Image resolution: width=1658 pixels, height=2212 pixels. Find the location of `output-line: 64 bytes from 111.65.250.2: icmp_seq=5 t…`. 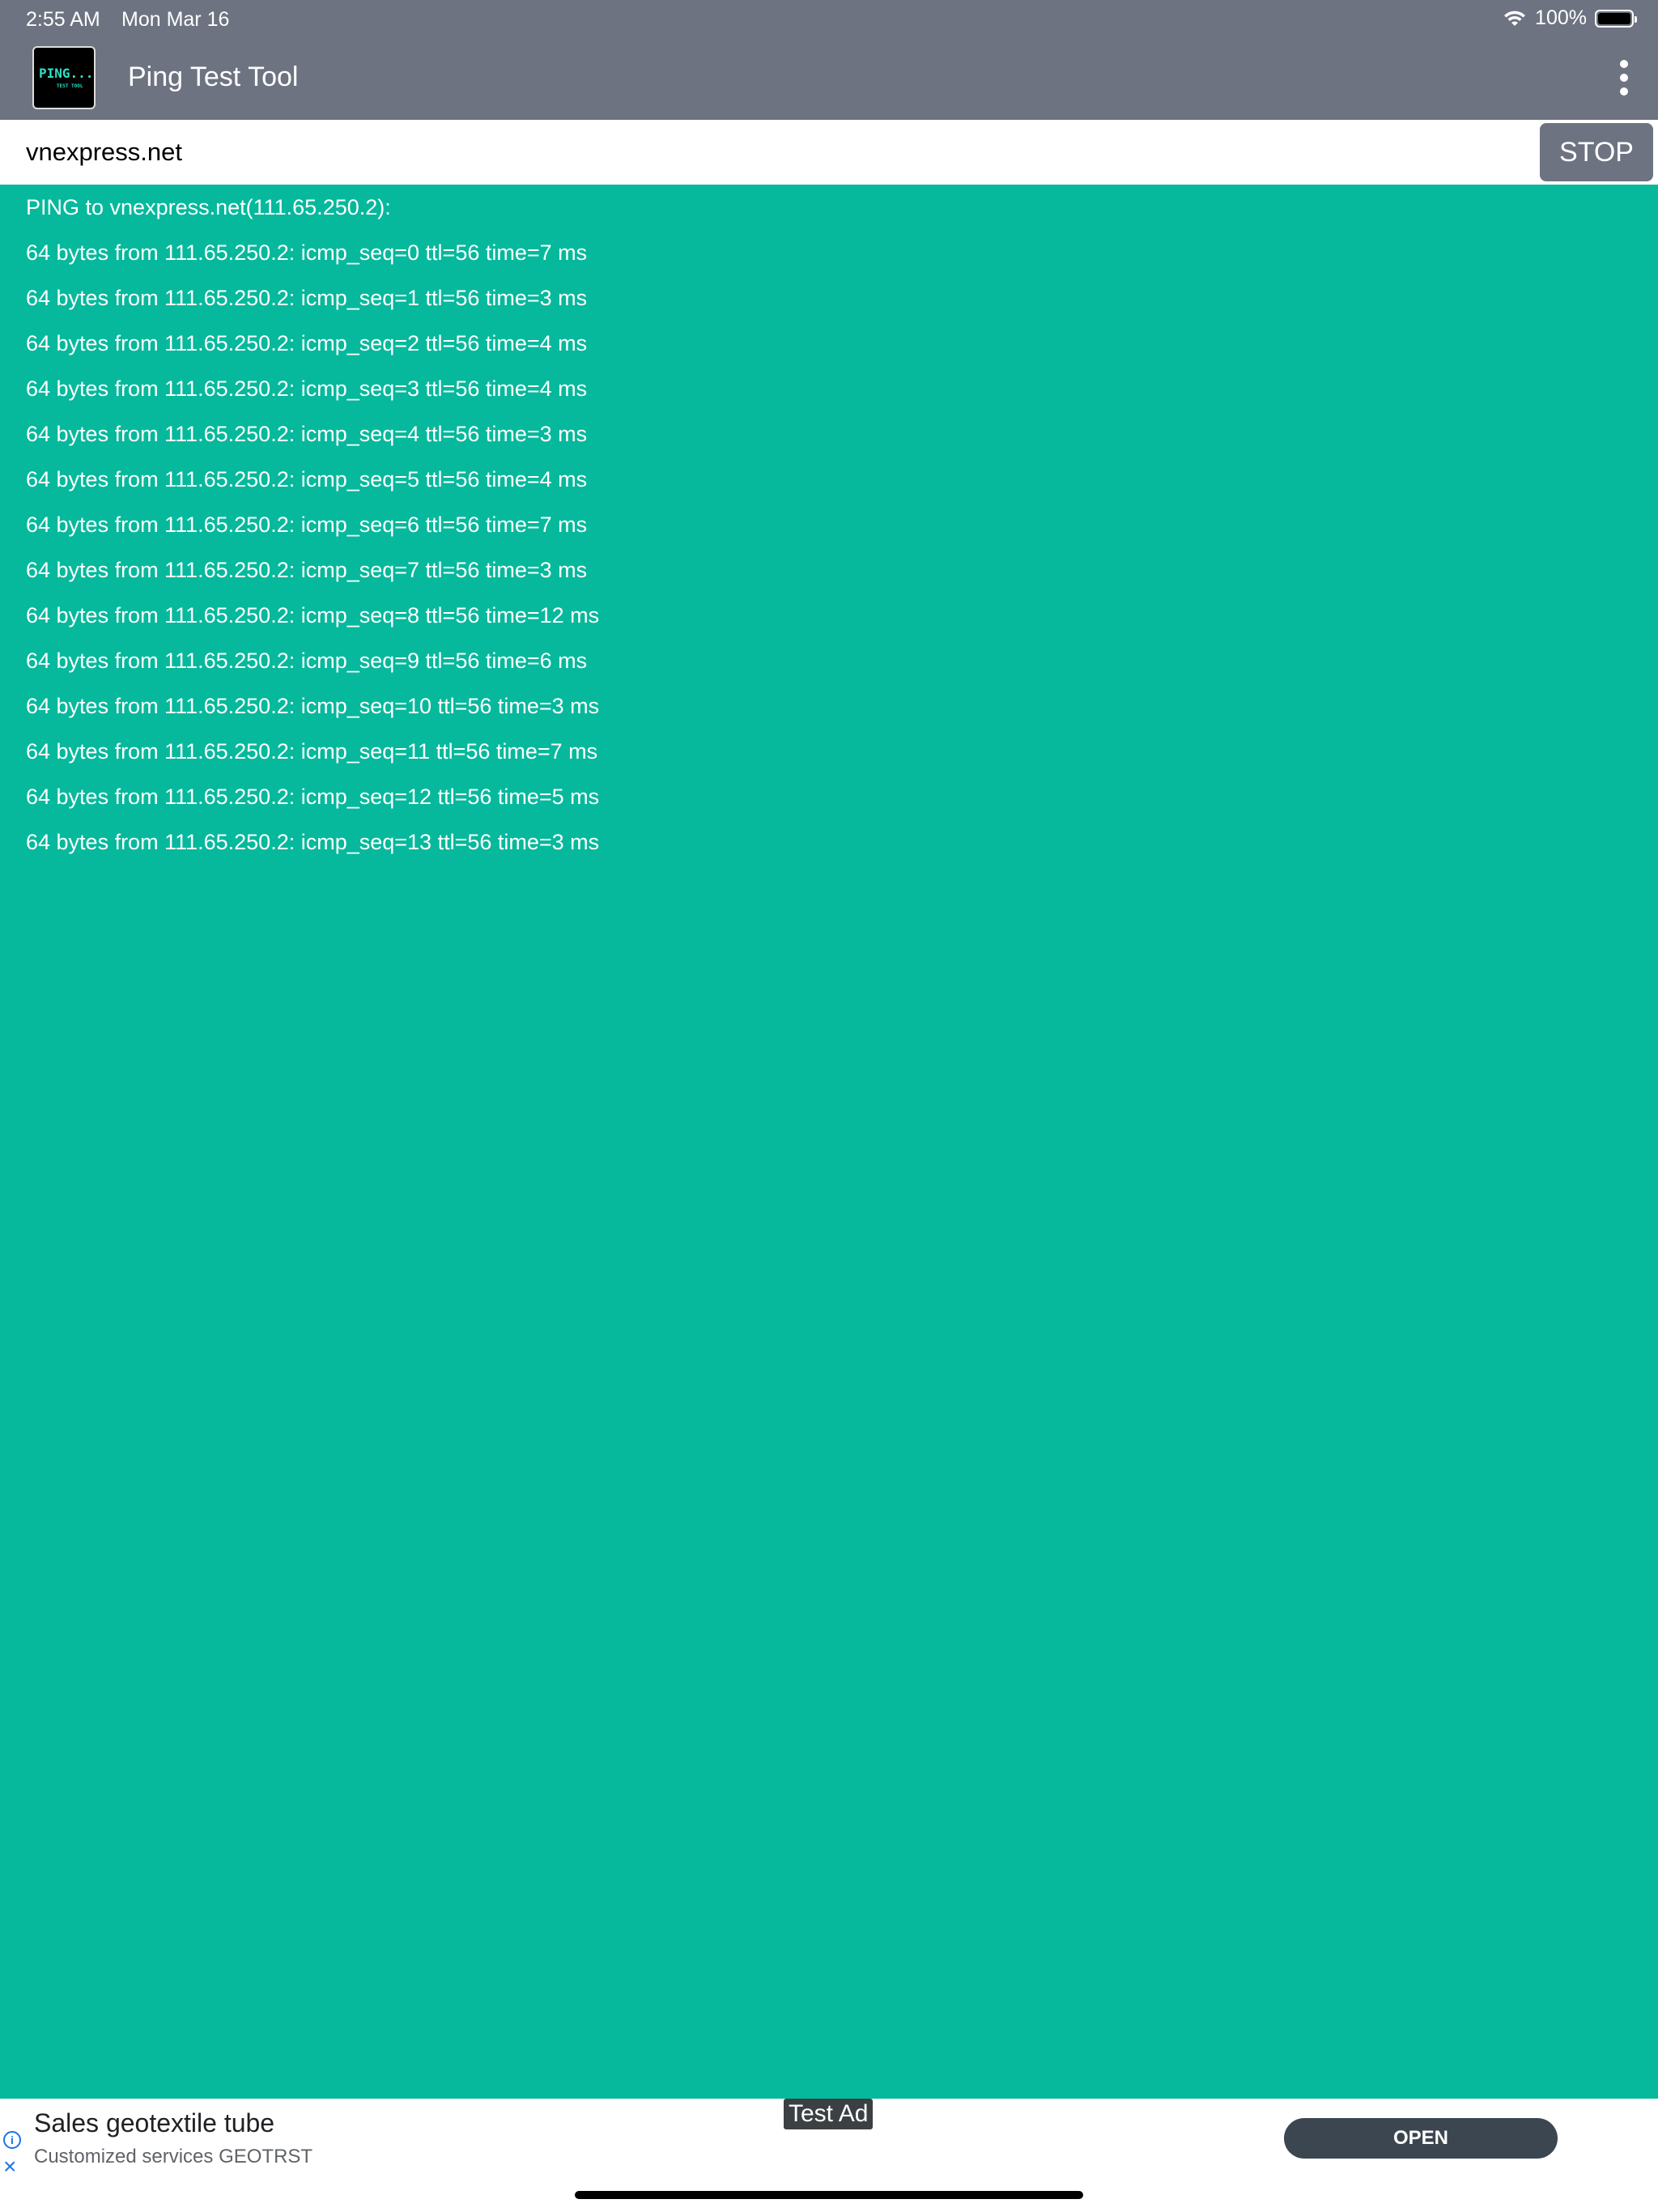

output-line: 64 bytes from 111.65.250.2: icmp_seq=5 t… is located at coordinates (307, 479).